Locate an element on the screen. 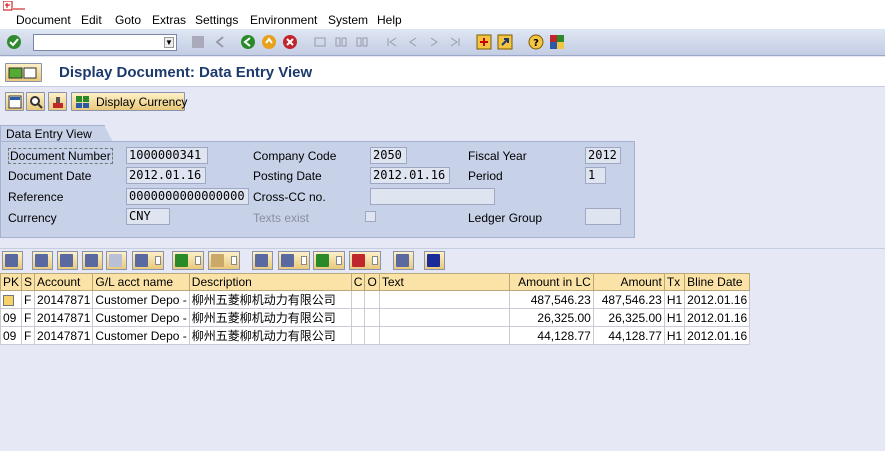 The height and width of the screenshot is (451, 885). views-dropdown-icon is located at coordinates (304, 260).